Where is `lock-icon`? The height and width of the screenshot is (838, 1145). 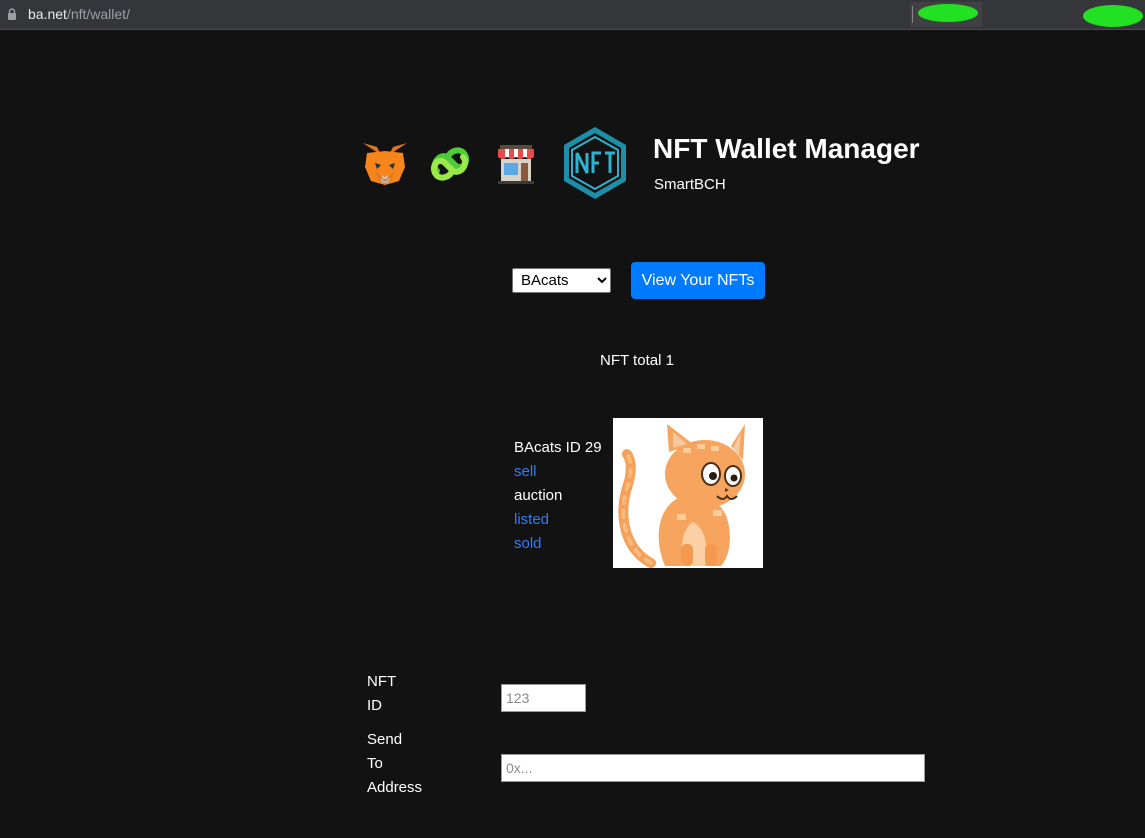
lock-icon is located at coordinates (12, 14).